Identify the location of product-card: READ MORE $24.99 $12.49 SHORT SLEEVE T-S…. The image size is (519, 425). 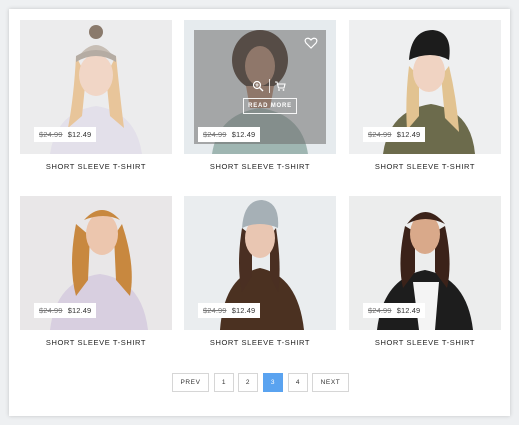
(260, 95).